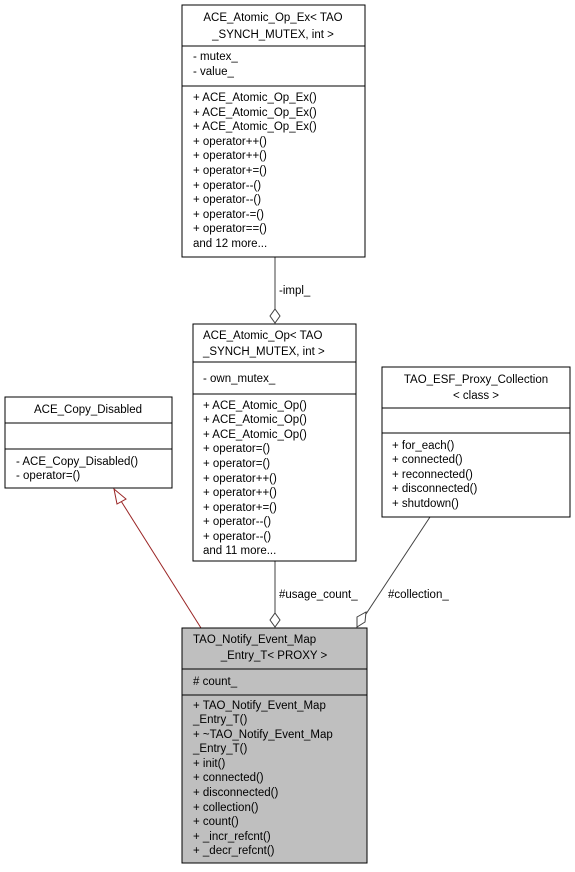  What do you see at coordinates (214, 72) in the screenshot?
I see `class-attribute: - value_` at bounding box center [214, 72].